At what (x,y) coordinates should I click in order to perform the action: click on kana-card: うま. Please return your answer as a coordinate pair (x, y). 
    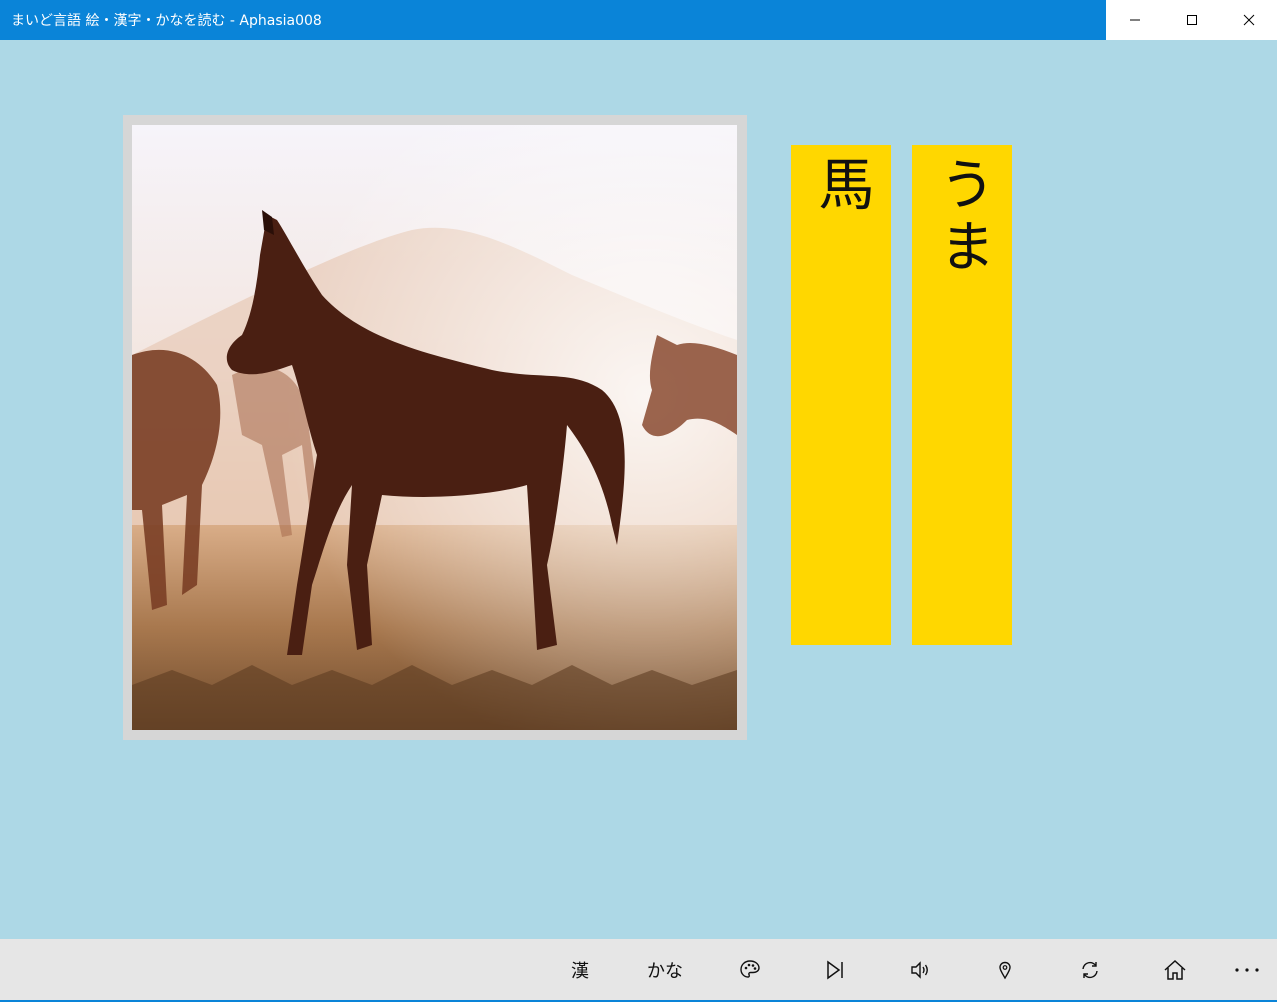
    Looking at the image, I should click on (962, 395).